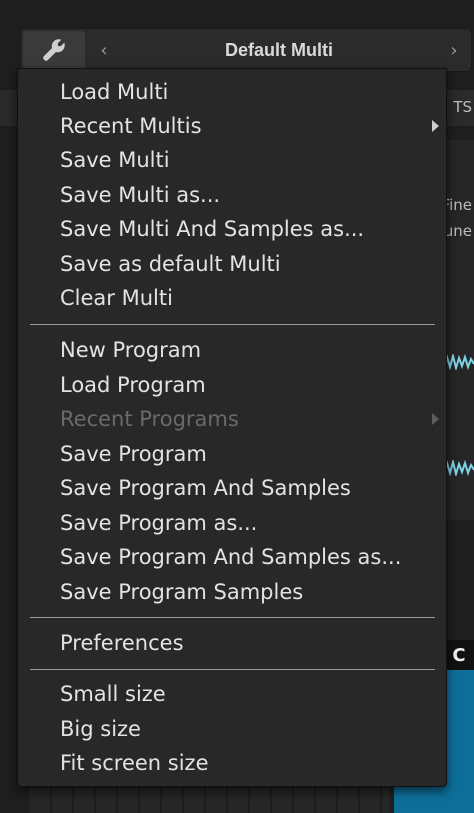 This screenshot has height=813, width=474. Describe the element at coordinates (133, 454) in the screenshot. I see `menu-item-save-program: Save Program` at that location.